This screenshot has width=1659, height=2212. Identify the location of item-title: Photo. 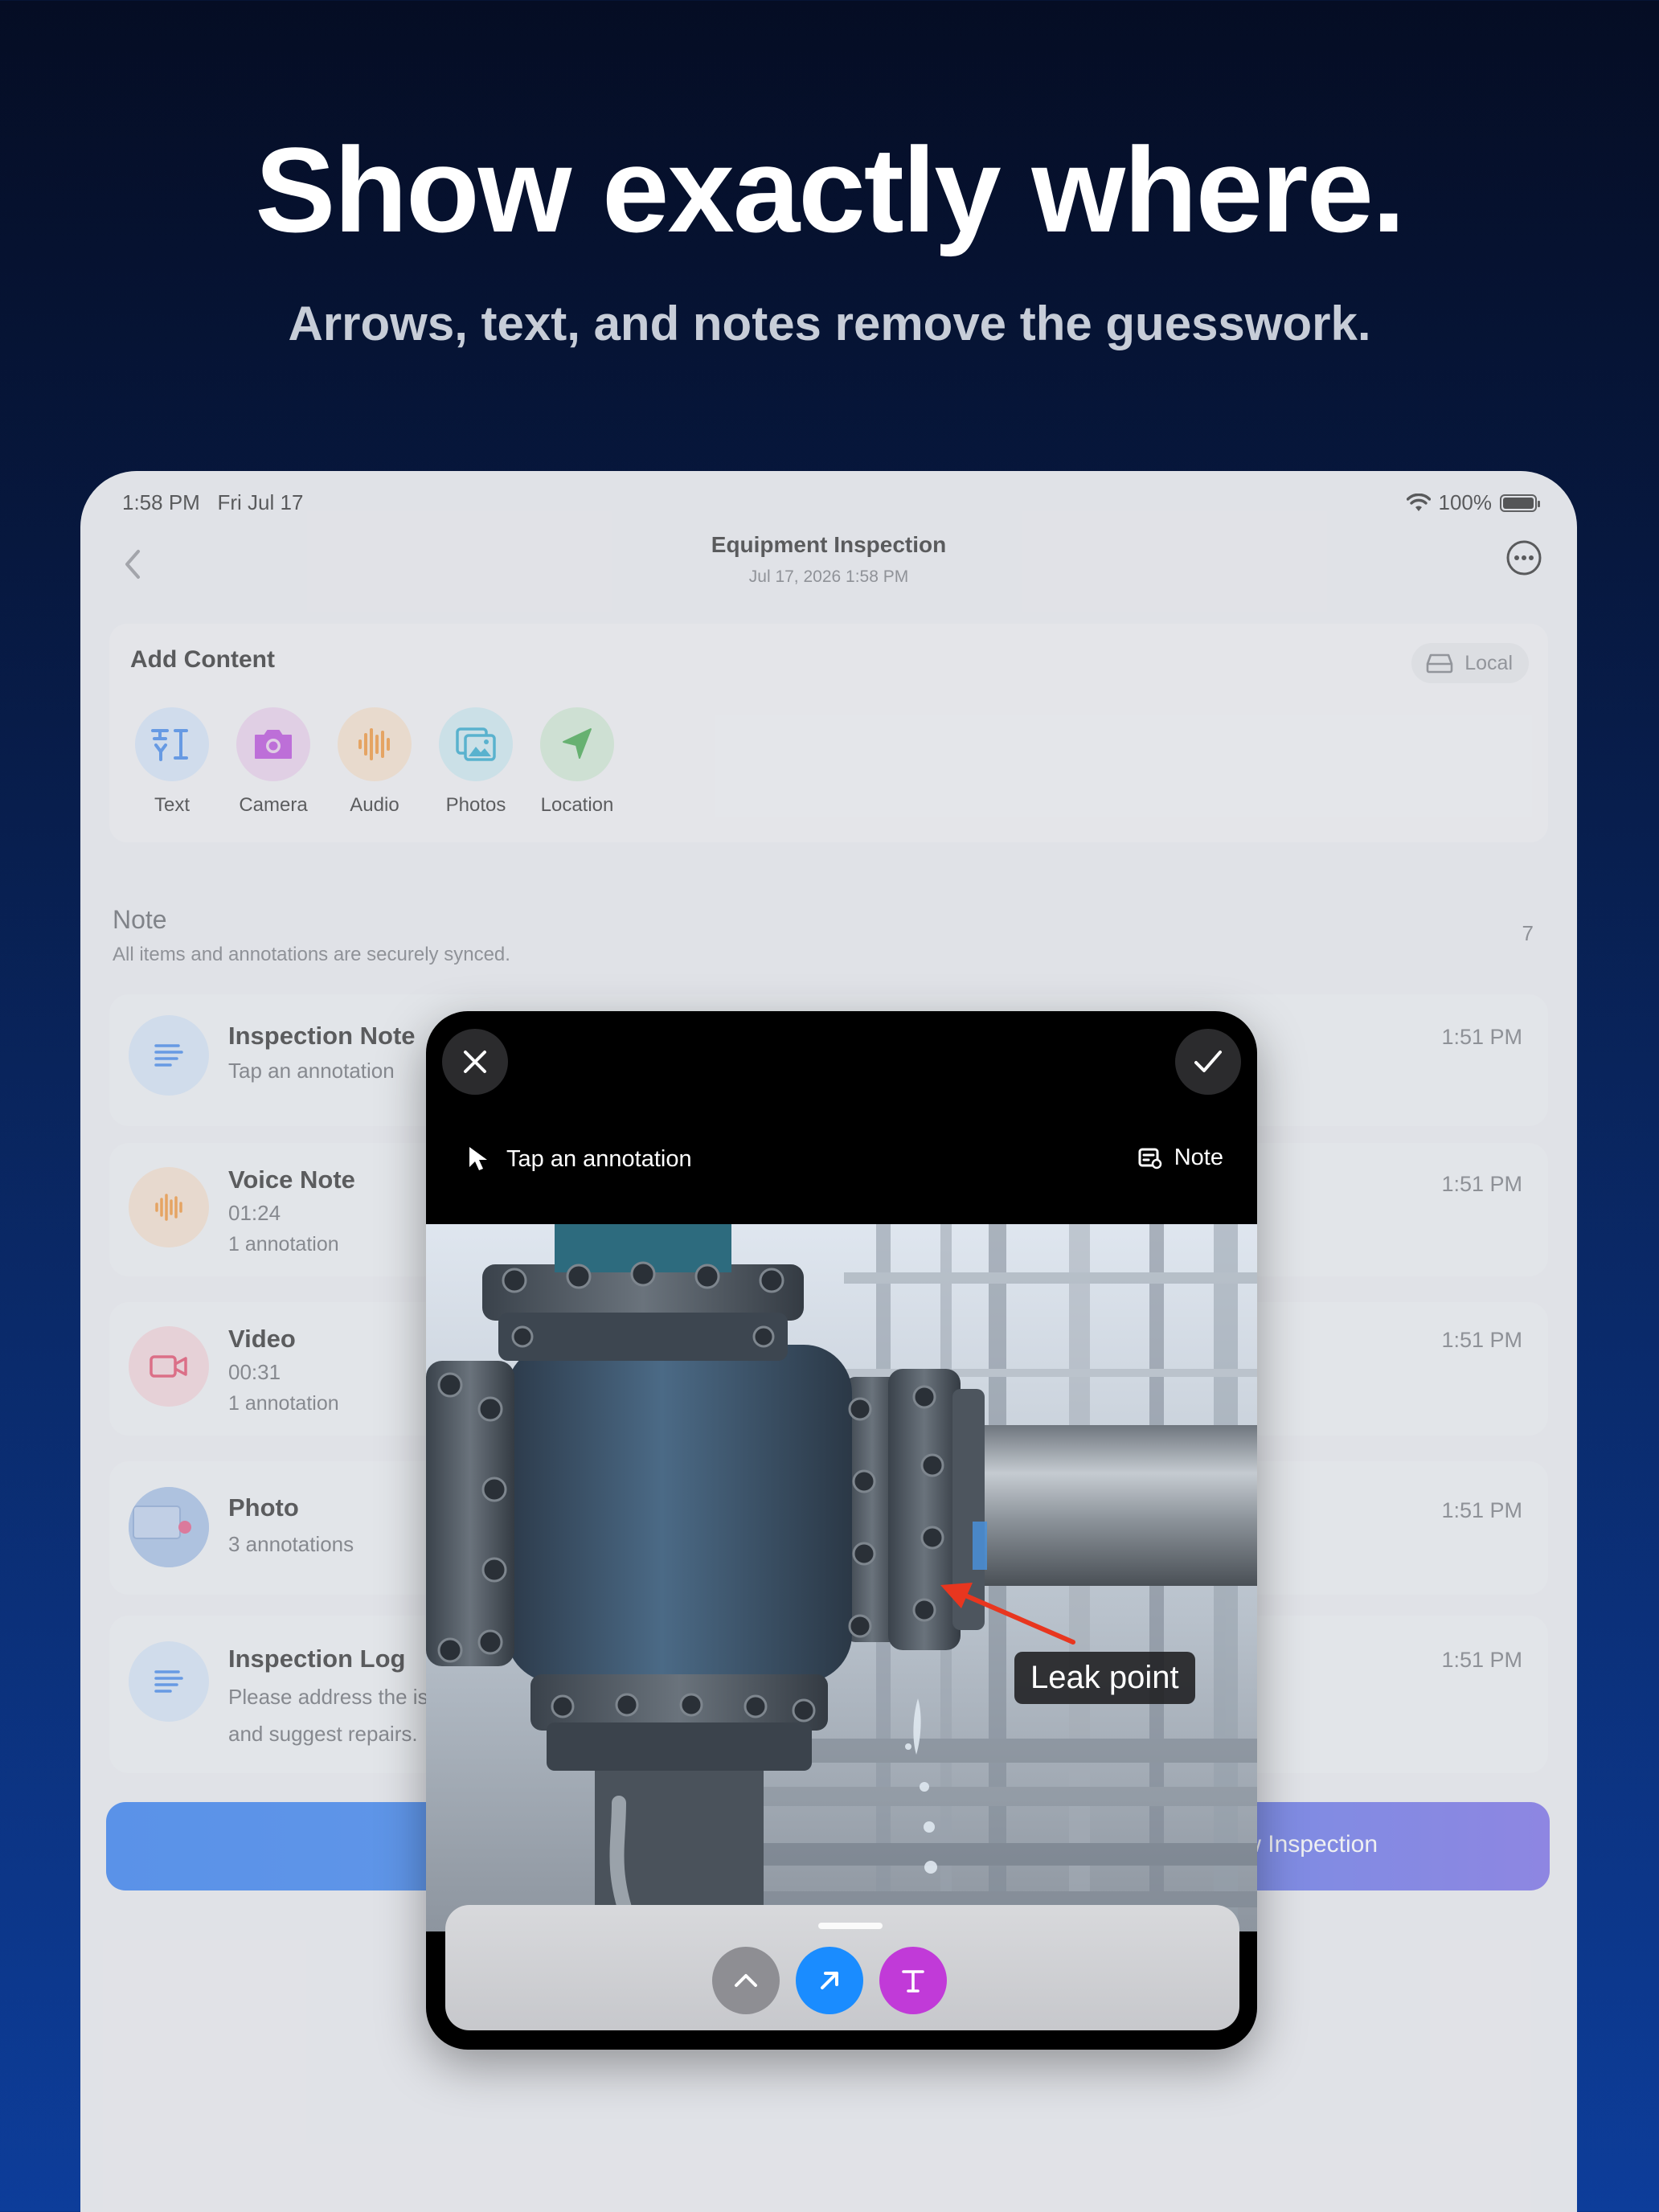
(263, 1507).